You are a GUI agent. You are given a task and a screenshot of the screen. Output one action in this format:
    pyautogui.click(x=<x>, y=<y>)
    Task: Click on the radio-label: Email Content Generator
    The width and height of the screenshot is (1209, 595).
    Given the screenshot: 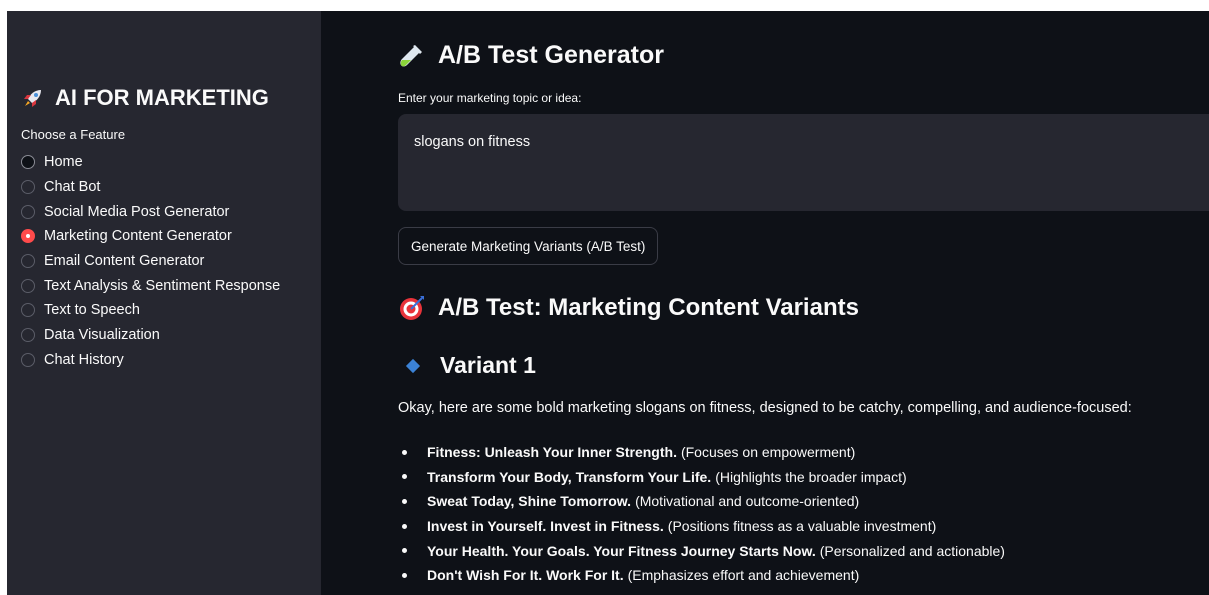 What is the action you would take?
    pyautogui.click(x=124, y=261)
    